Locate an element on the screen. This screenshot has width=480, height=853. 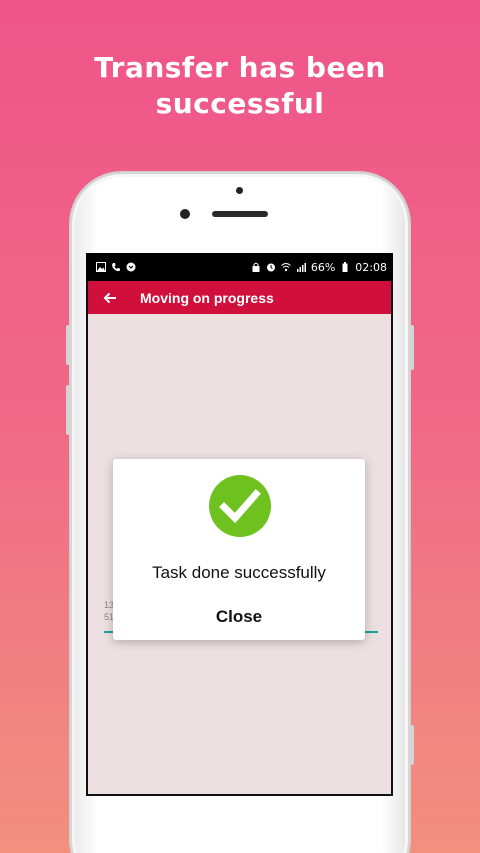
promo-headline: Transfer has been successful is located at coordinates (240, 86).